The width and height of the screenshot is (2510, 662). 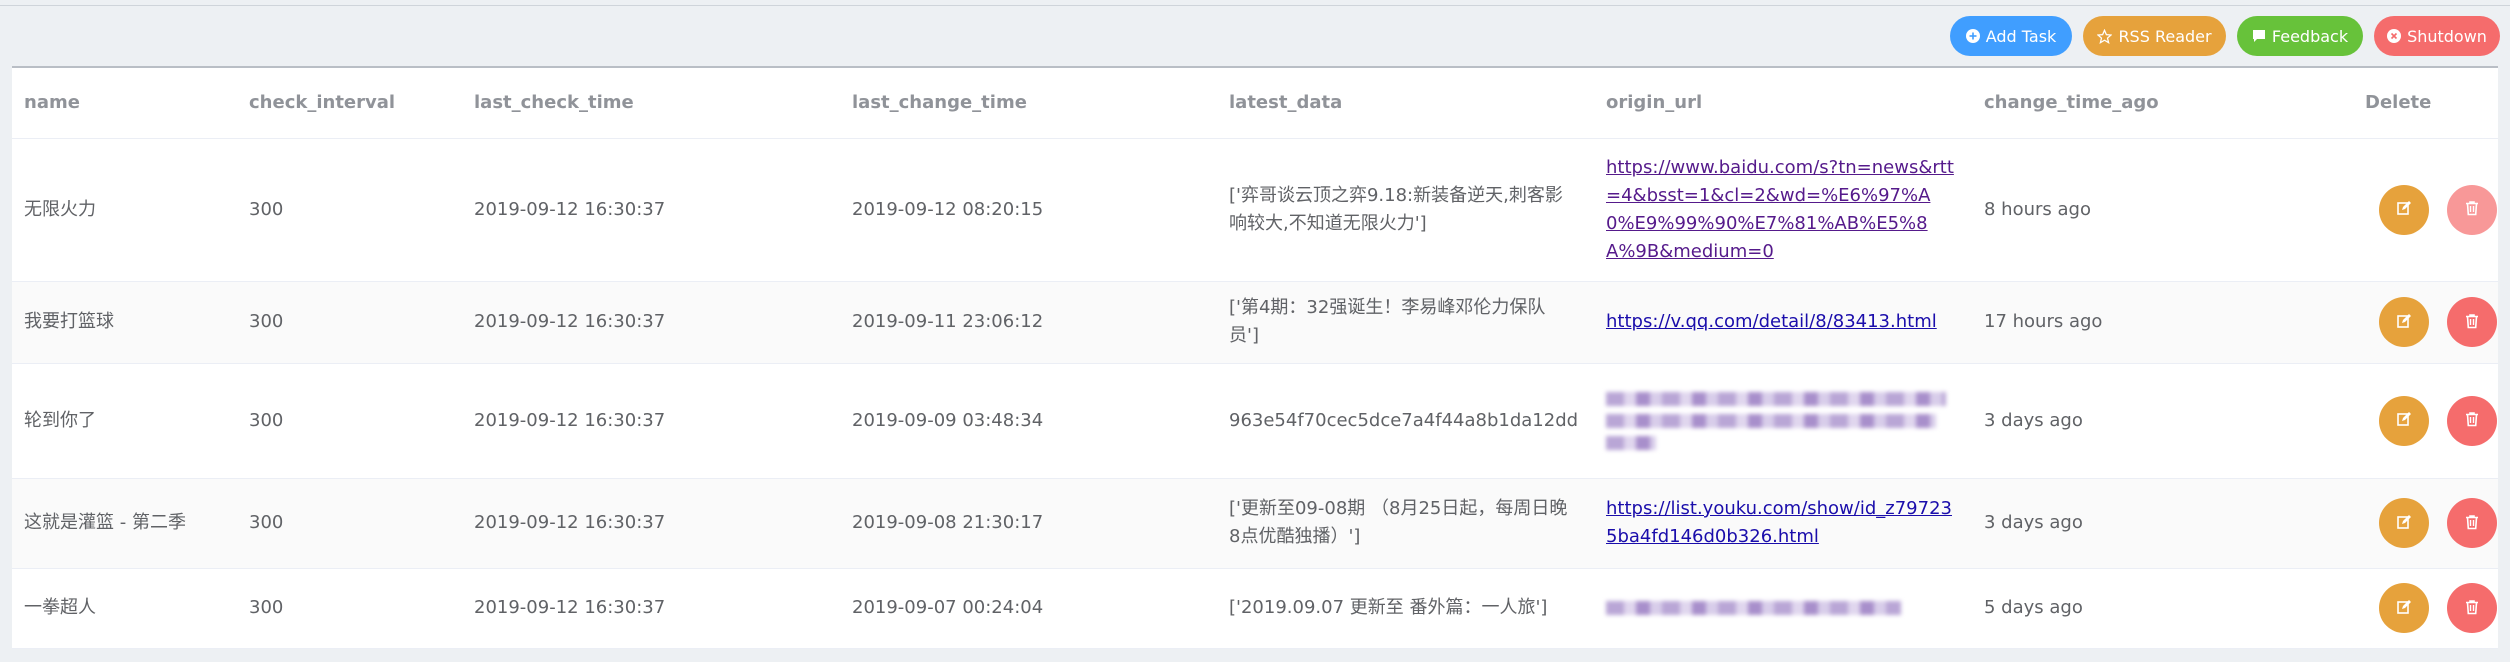 I want to click on shutdown-button: Shutdown, so click(x=2437, y=36).